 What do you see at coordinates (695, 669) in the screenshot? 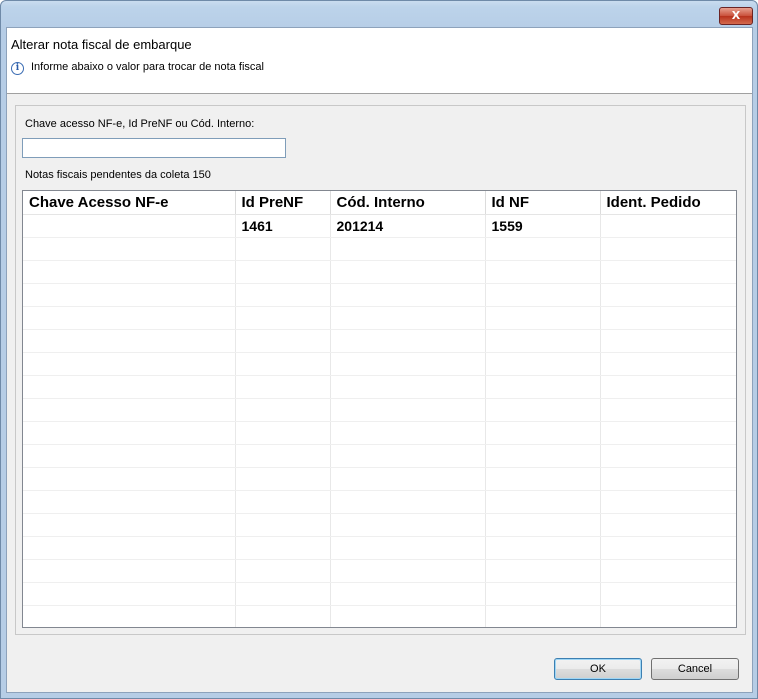
I see `cancel-button: Cancel` at bounding box center [695, 669].